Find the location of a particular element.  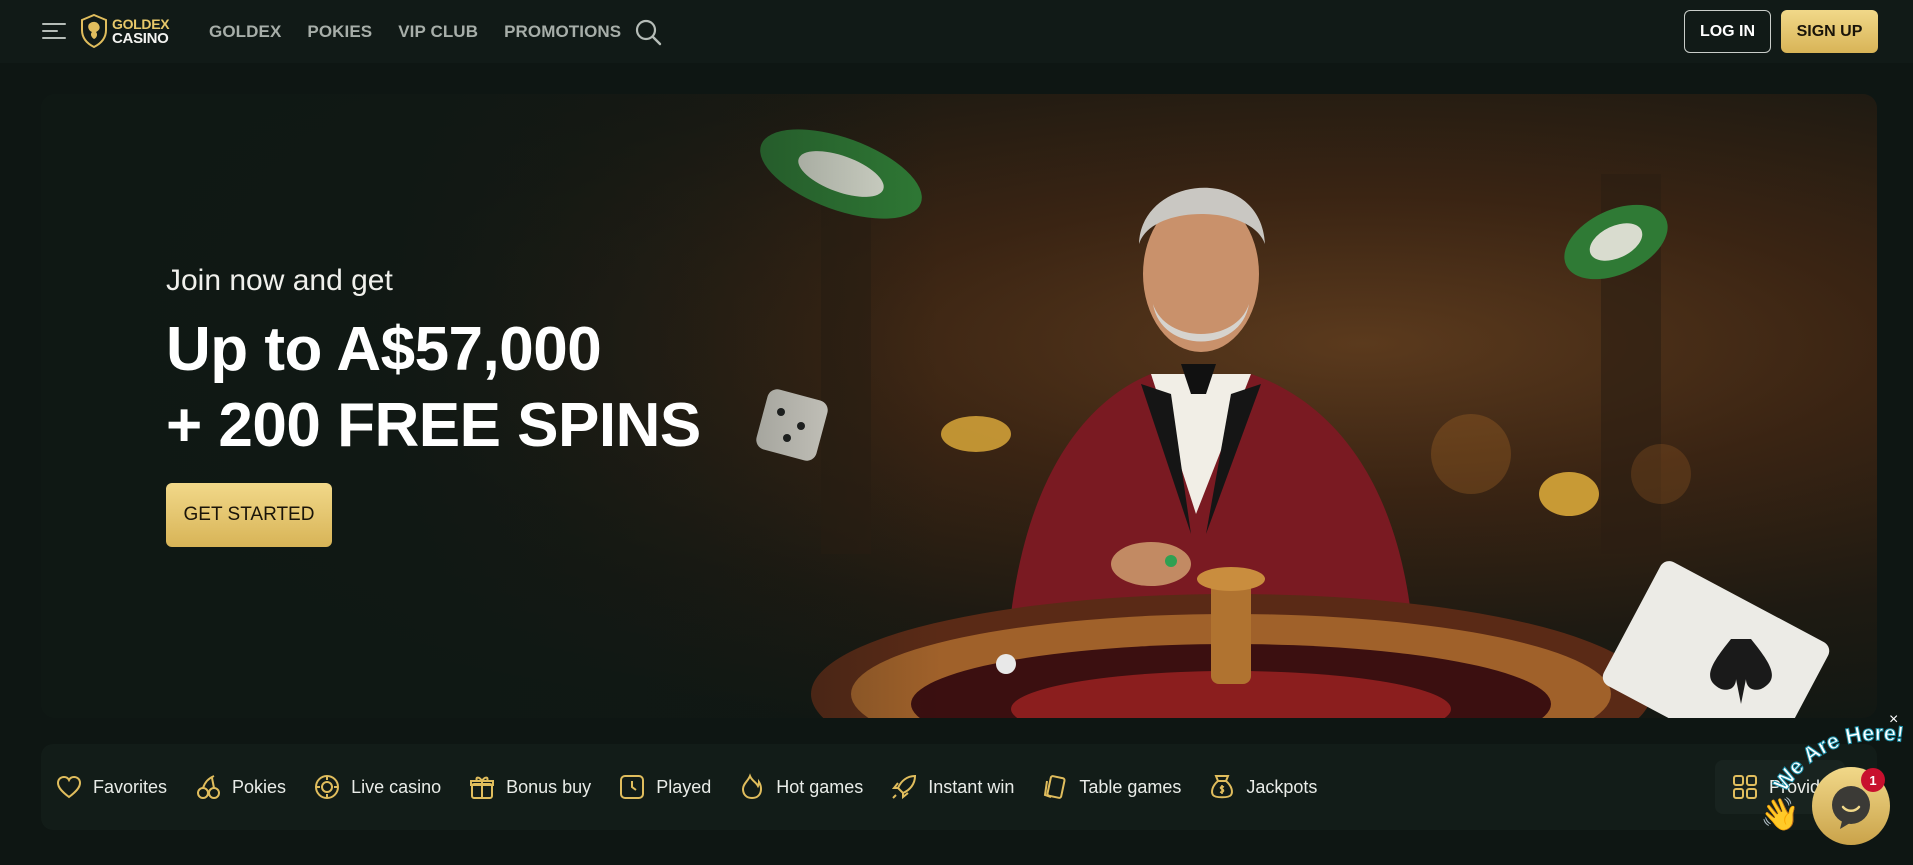

hero-title-line1: Up to A$57,000 is located at coordinates (384, 349).